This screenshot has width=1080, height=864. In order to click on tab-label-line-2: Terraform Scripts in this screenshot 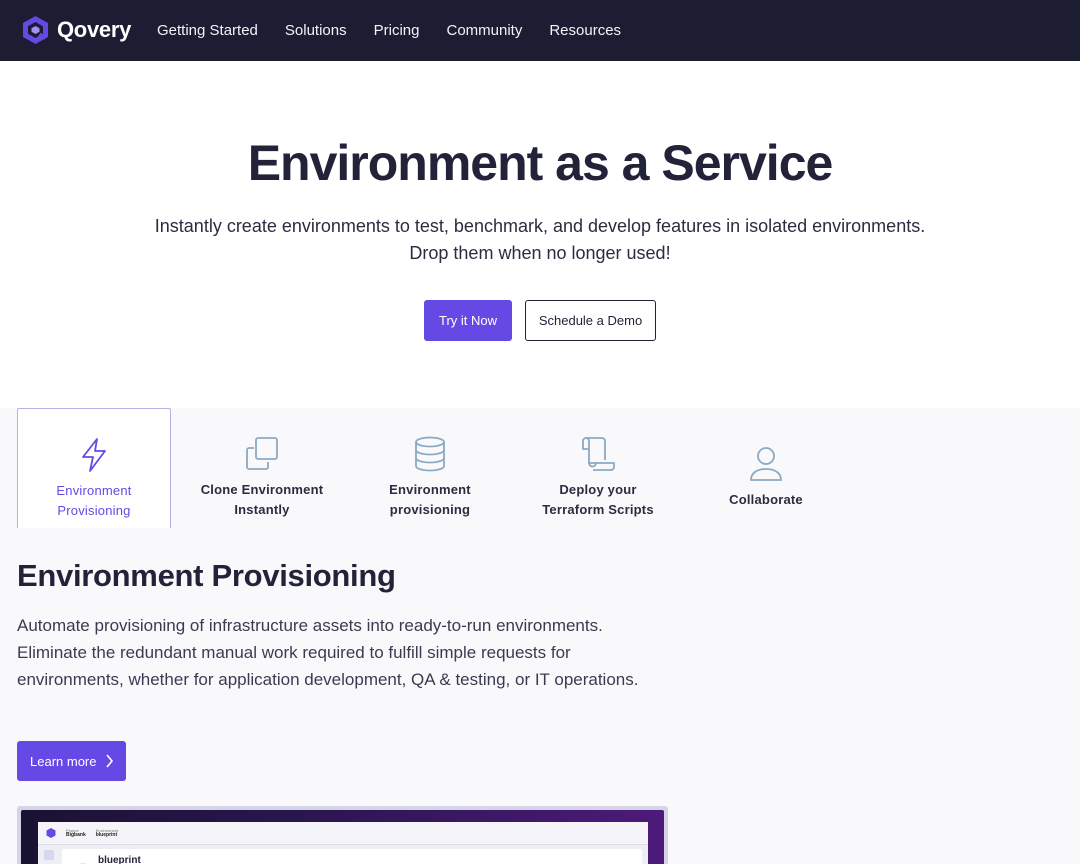, I will do `click(598, 509)`.